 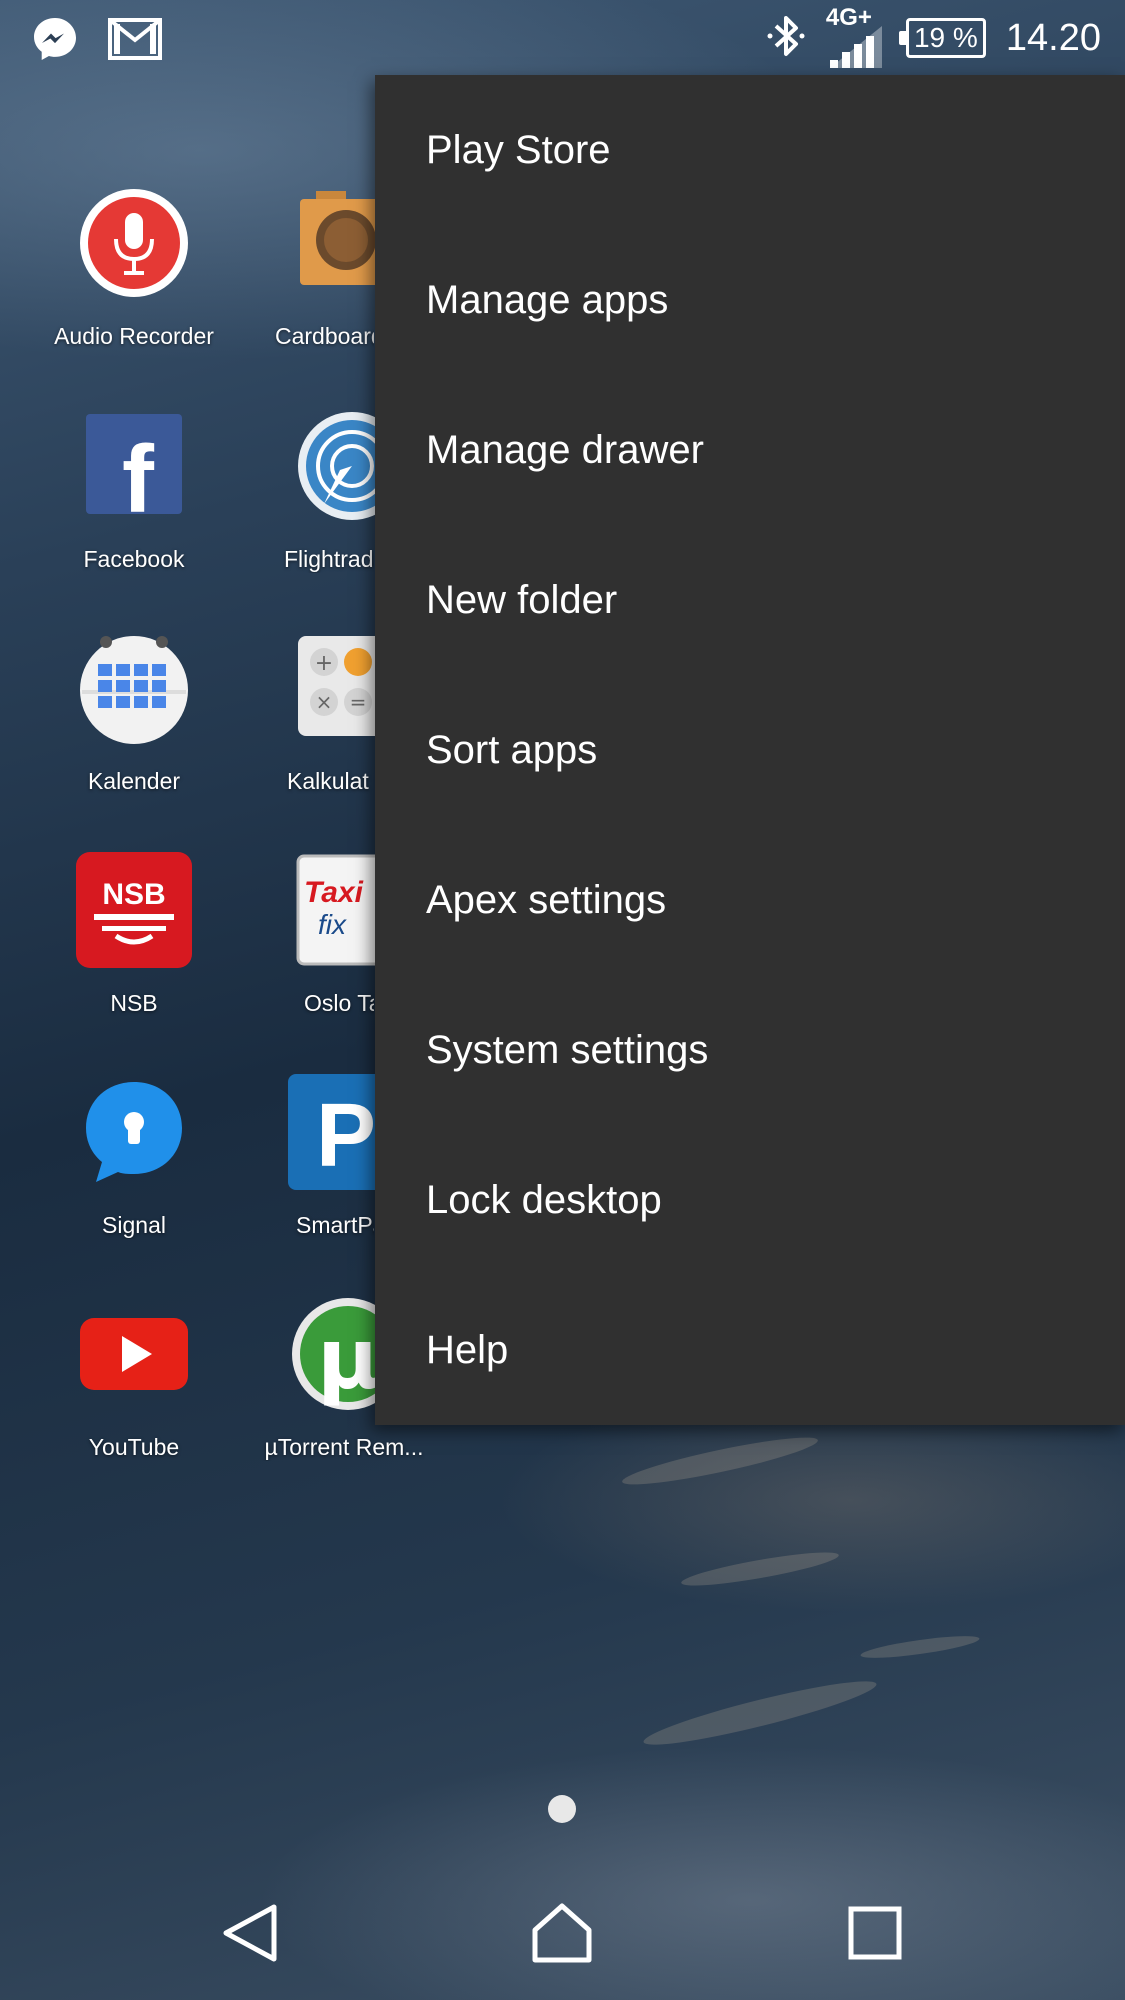 What do you see at coordinates (562, 36) in the screenshot?
I see `status-bar: 4G+ 19 % 14.20` at bounding box center [562, 36].